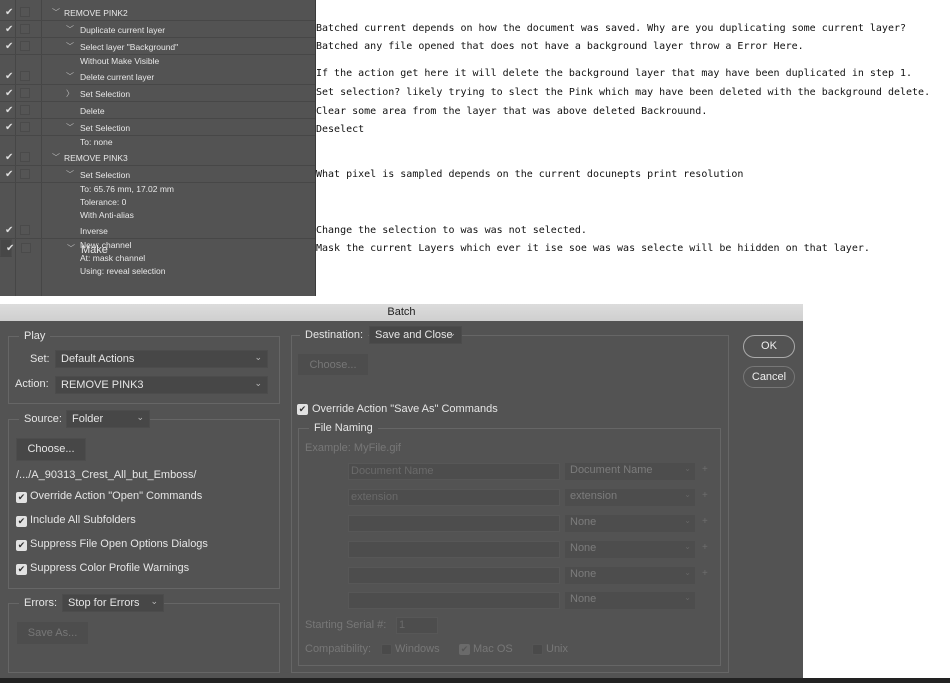 This screenshot has width=950, height=683. What do you see at coordinates (630, 471) in the screenshot?
I see `file-naming-select: Document Name ⌄` at bounding box center [630, 471].